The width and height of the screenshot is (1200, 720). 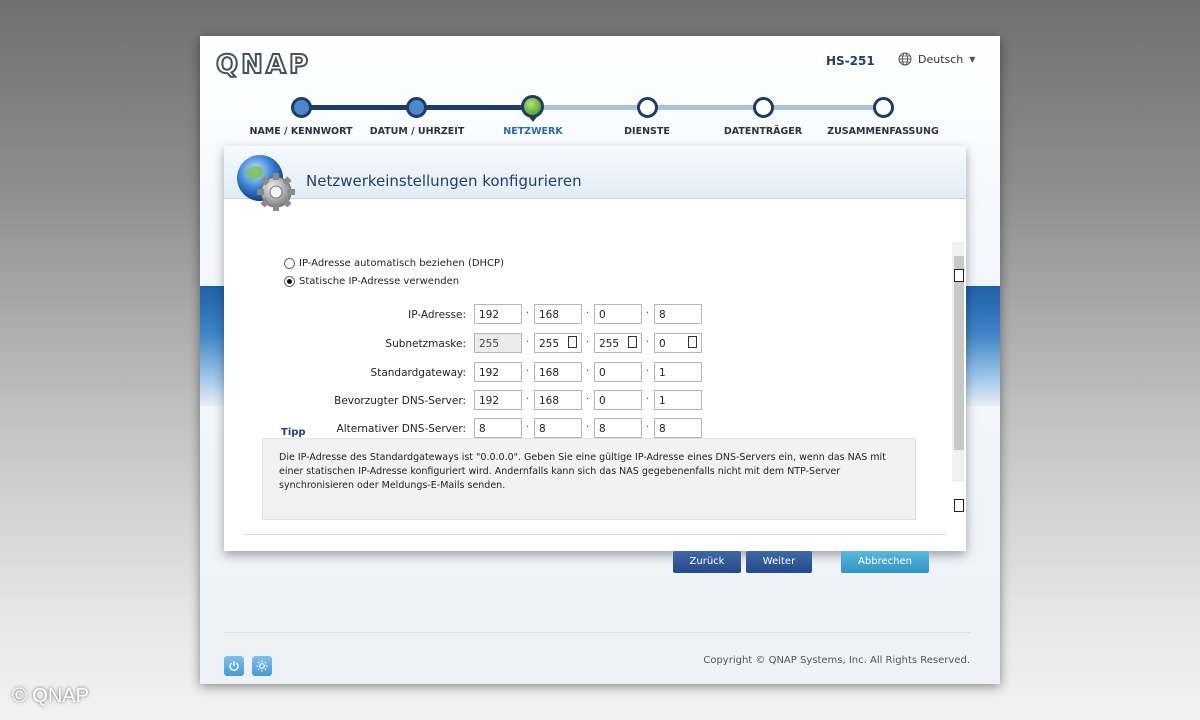 I want to click on tip-title: Tipp, so click(x=293, y=432).